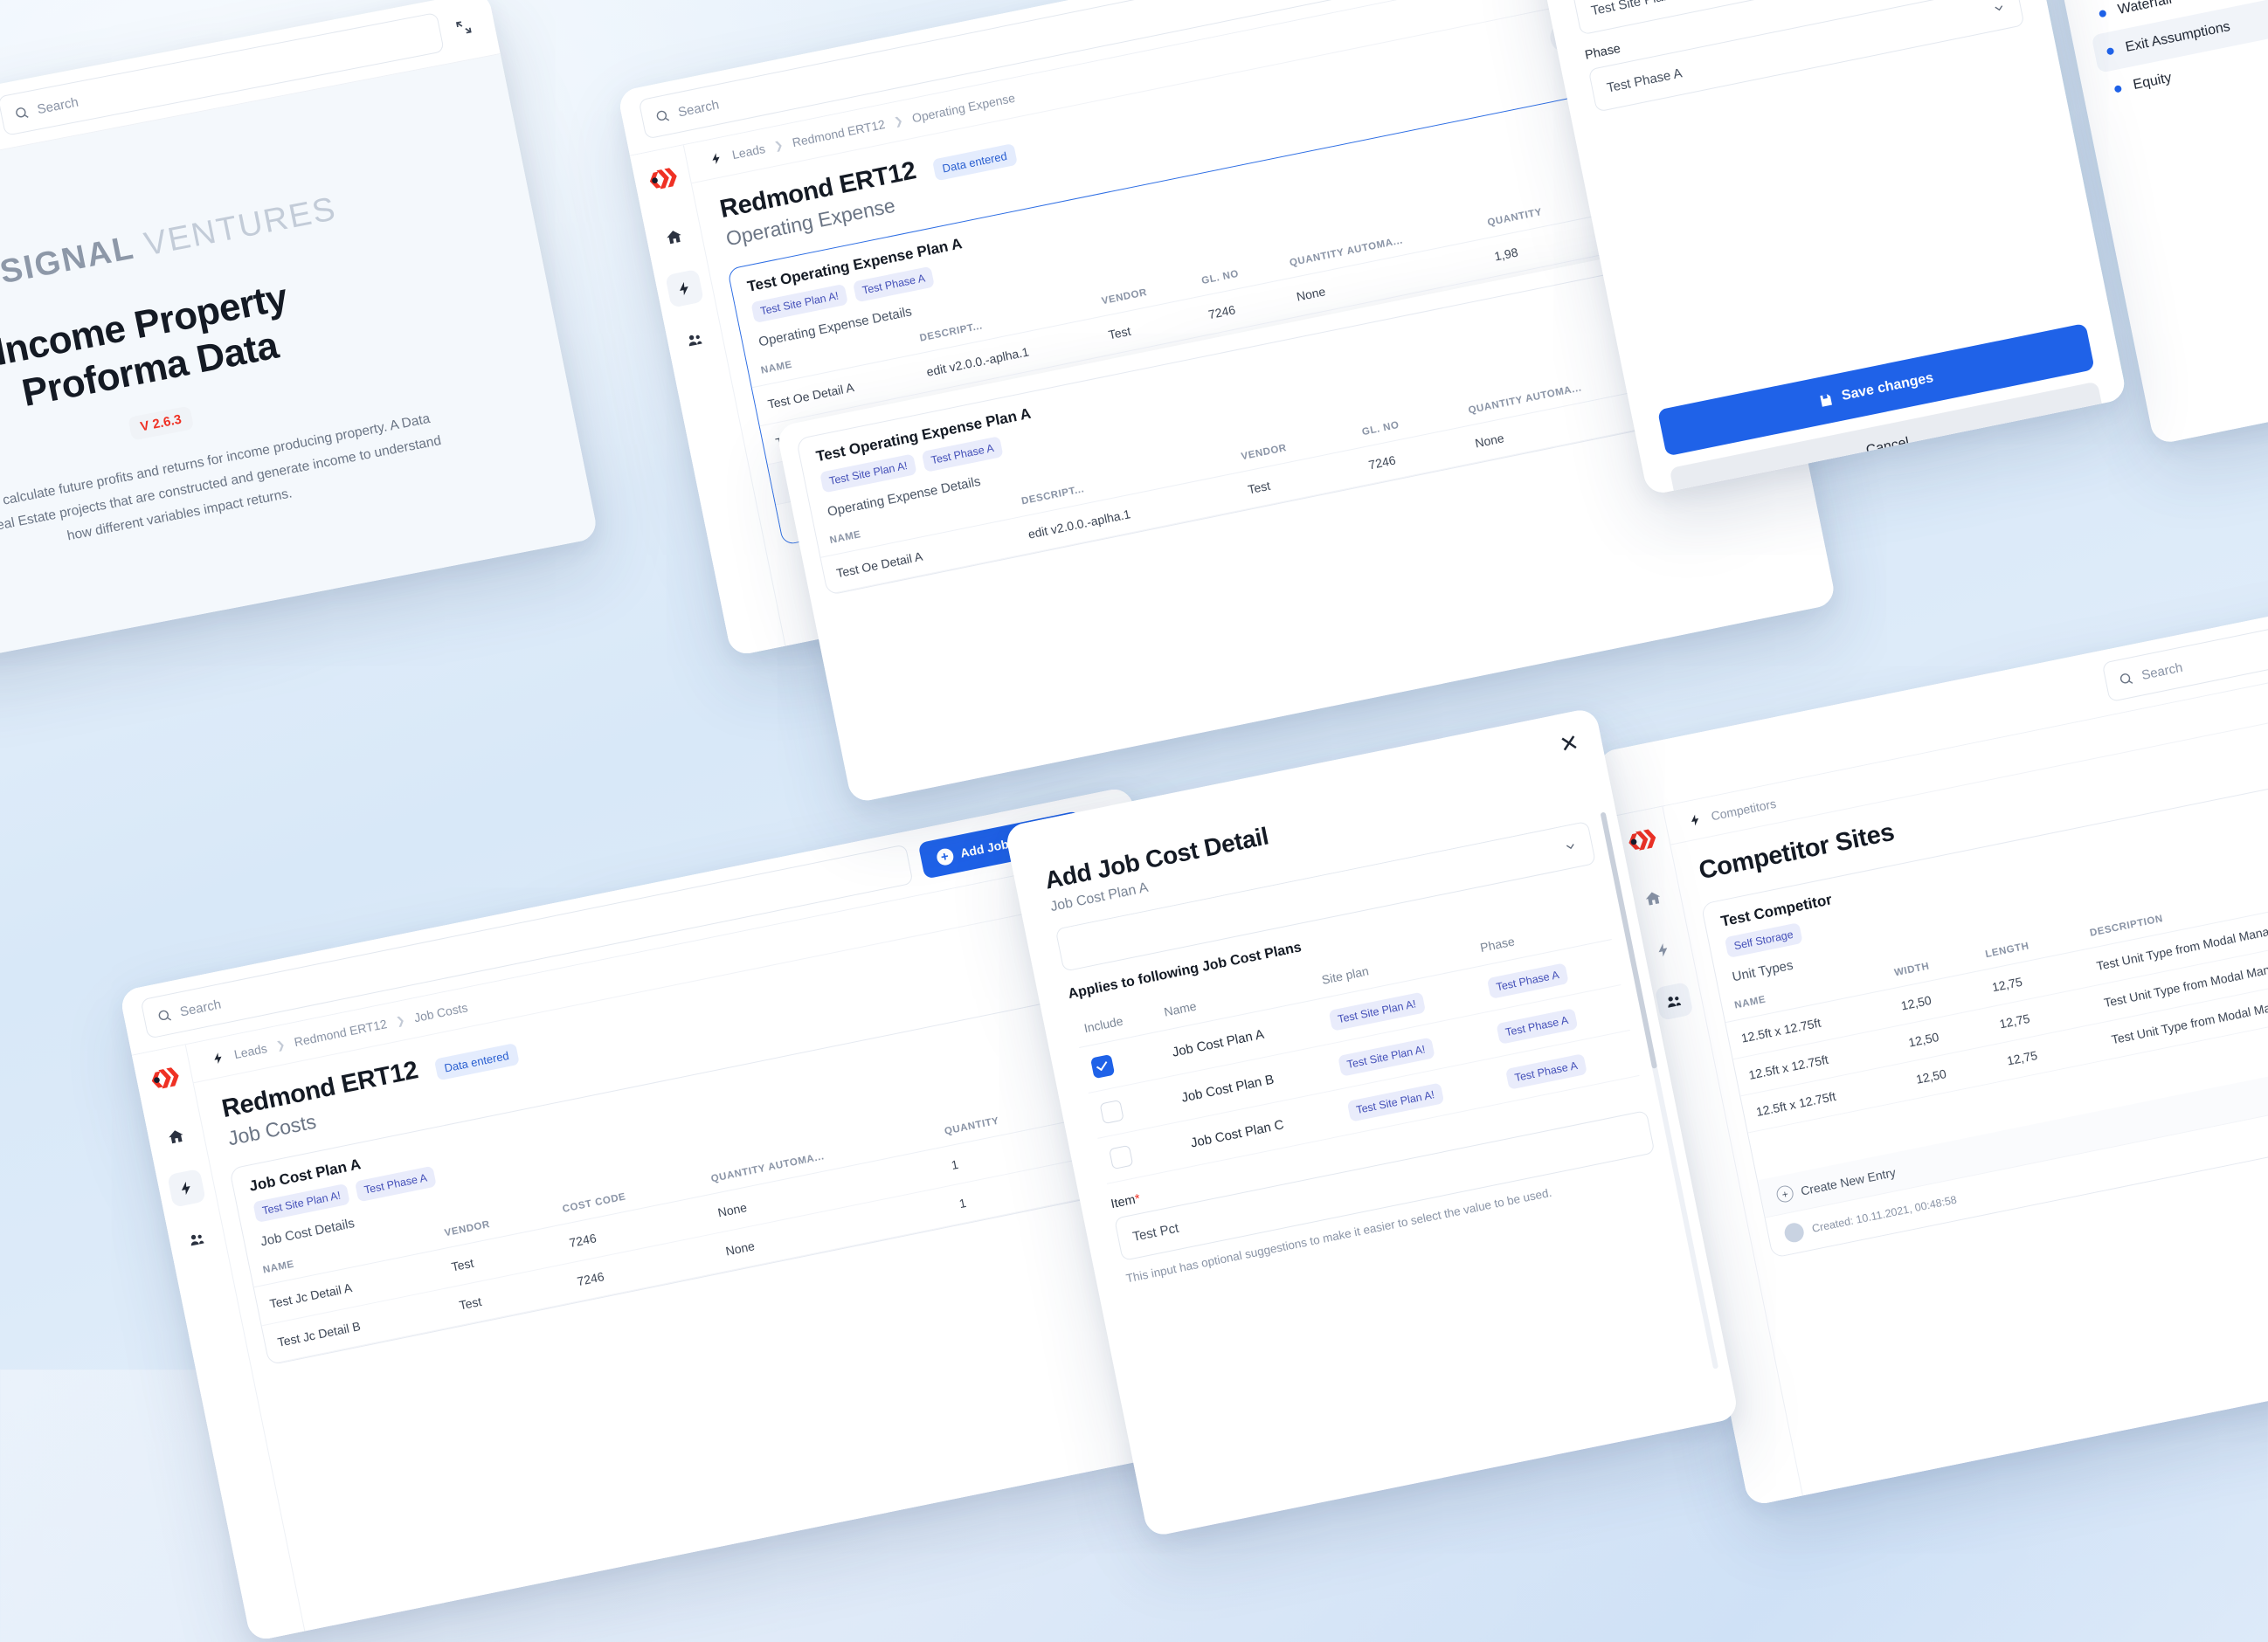 The height and width of the screenshot is (1642, 2268). Describe the element at coordinates (1123, 1202) in the screenshot. I see `item-label-text: Item` at that location.